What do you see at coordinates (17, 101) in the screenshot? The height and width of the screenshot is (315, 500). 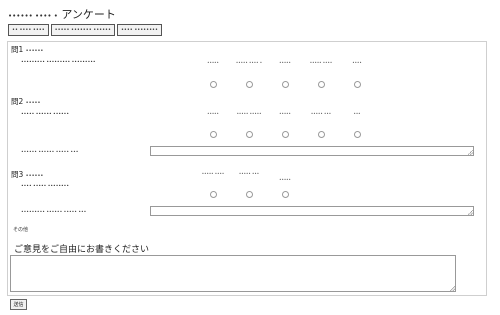 I see `question-2-number: 問2` at bounding box center [17, 101].